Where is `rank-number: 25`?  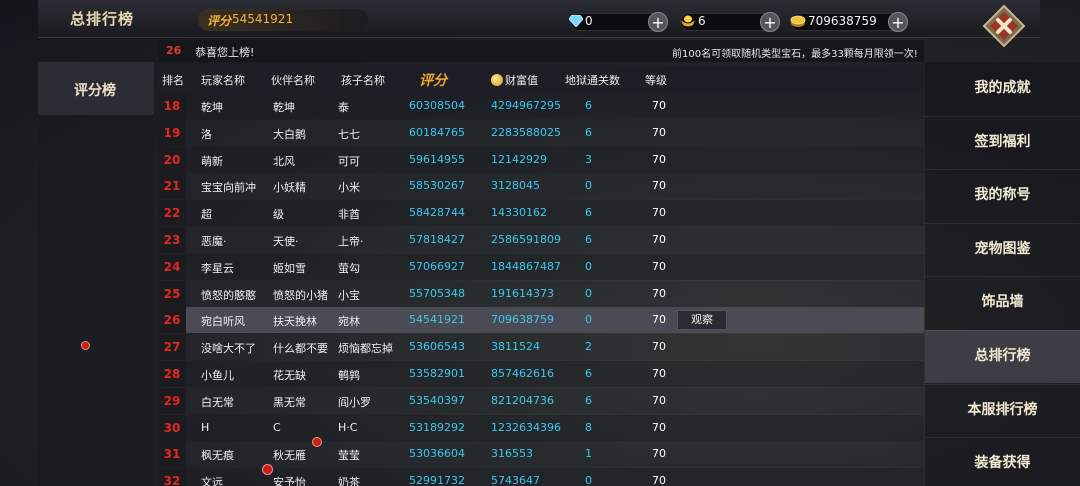
rank-number: 25 is located at coordinates (172, 294).